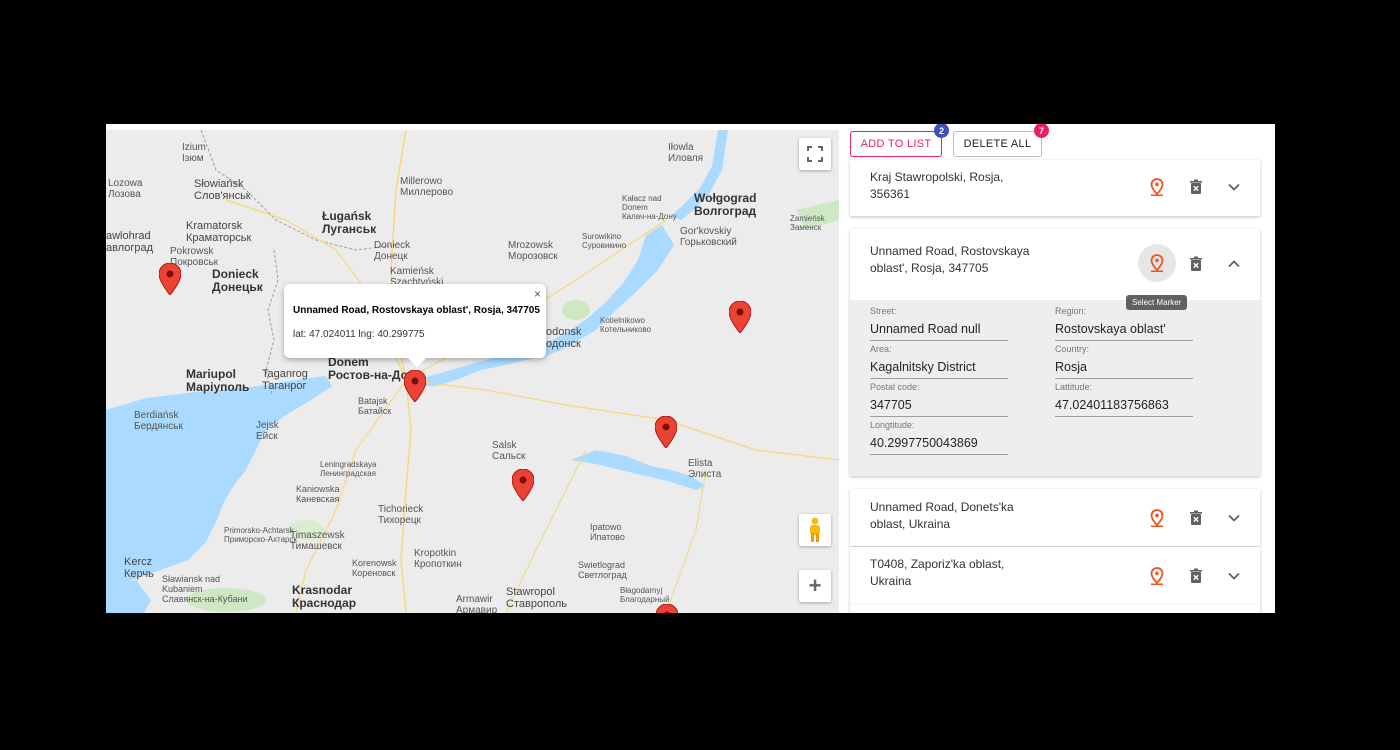 Image resolution: width=1400 pixels, height=750 pixels. I want to click on location-card: Kraj Stawropolski, Rosja, 356361, so click(1055, 188).